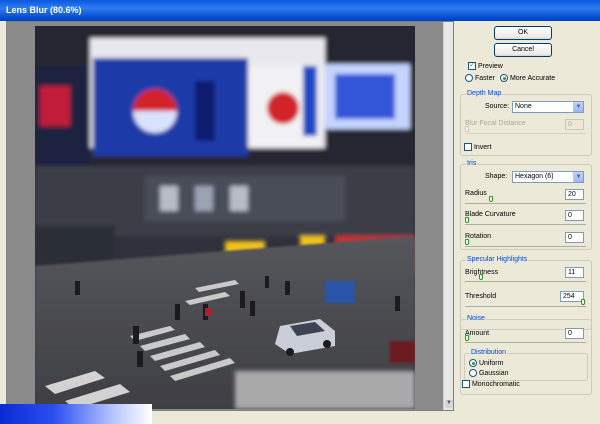  Describe the element at coordinates (497, 106) in the screenshot. I see `source-label: Source:` at that location.